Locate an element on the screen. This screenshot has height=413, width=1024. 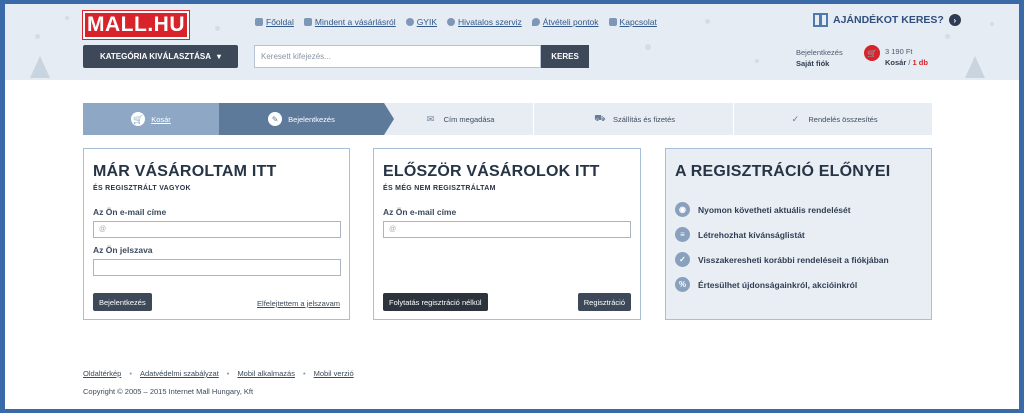
nav-faq: GYIK is located at coordinates (421, 22).